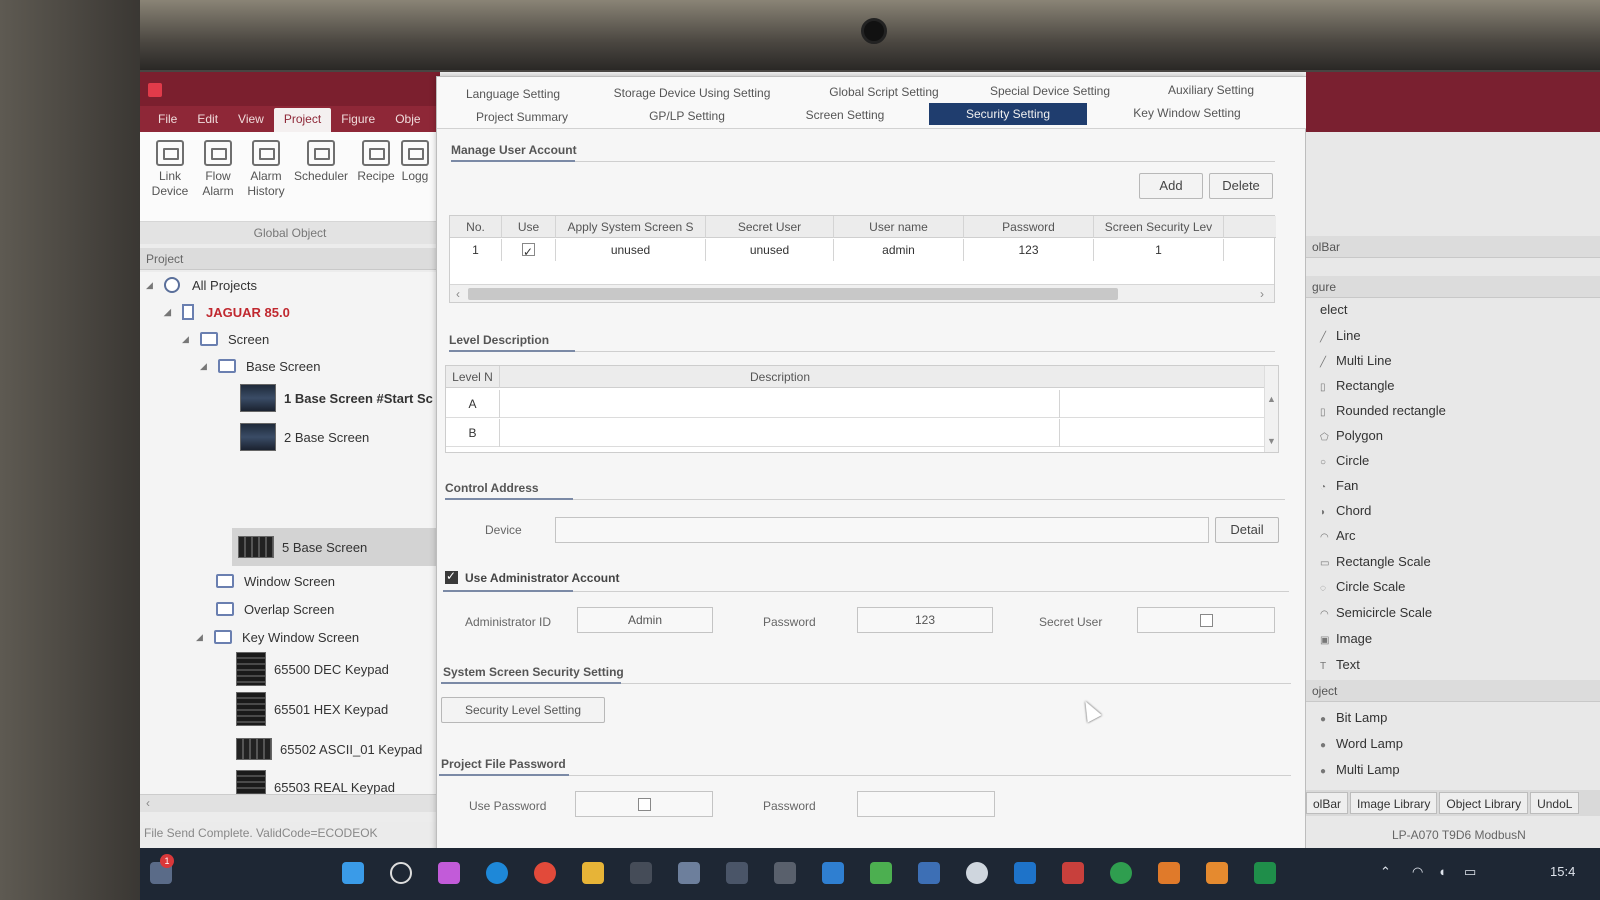  Describe the element at coordinates (1351, 436) in the screenshot. I see `figure-item-polygon: ⬠ Polygon` at that location.